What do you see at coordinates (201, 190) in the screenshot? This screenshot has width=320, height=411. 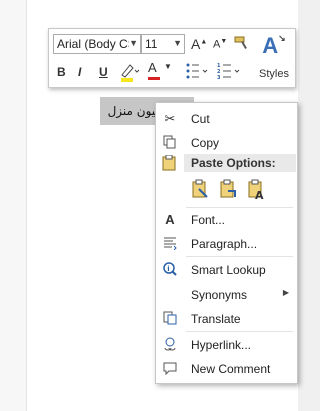 I see `paste-keep-source-formatting-icon` at bounding box center [201, 190].